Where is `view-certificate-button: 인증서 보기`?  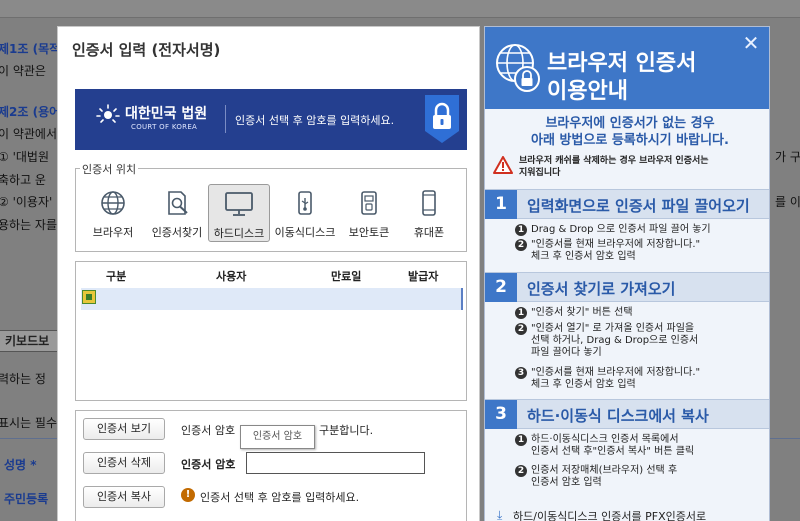
view-certificate-button: 인증서 보기 is located at coordinates (124, 429).